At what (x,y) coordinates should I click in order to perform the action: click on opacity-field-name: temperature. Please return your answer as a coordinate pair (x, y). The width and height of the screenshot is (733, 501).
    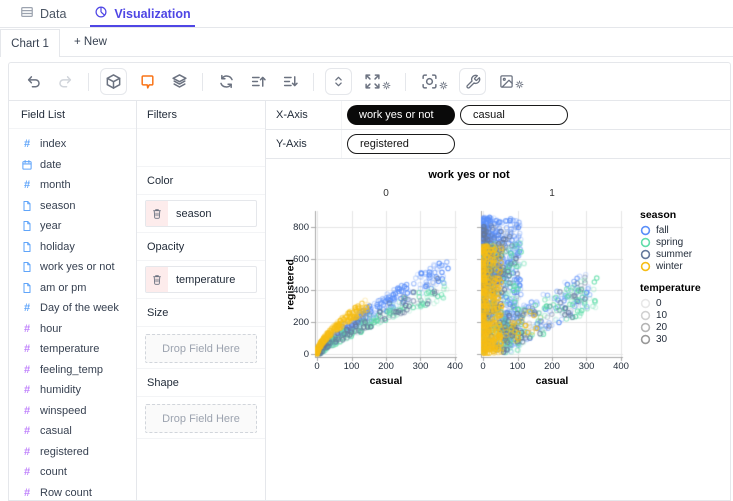
    Looking at the image, I should click on (201, 280).